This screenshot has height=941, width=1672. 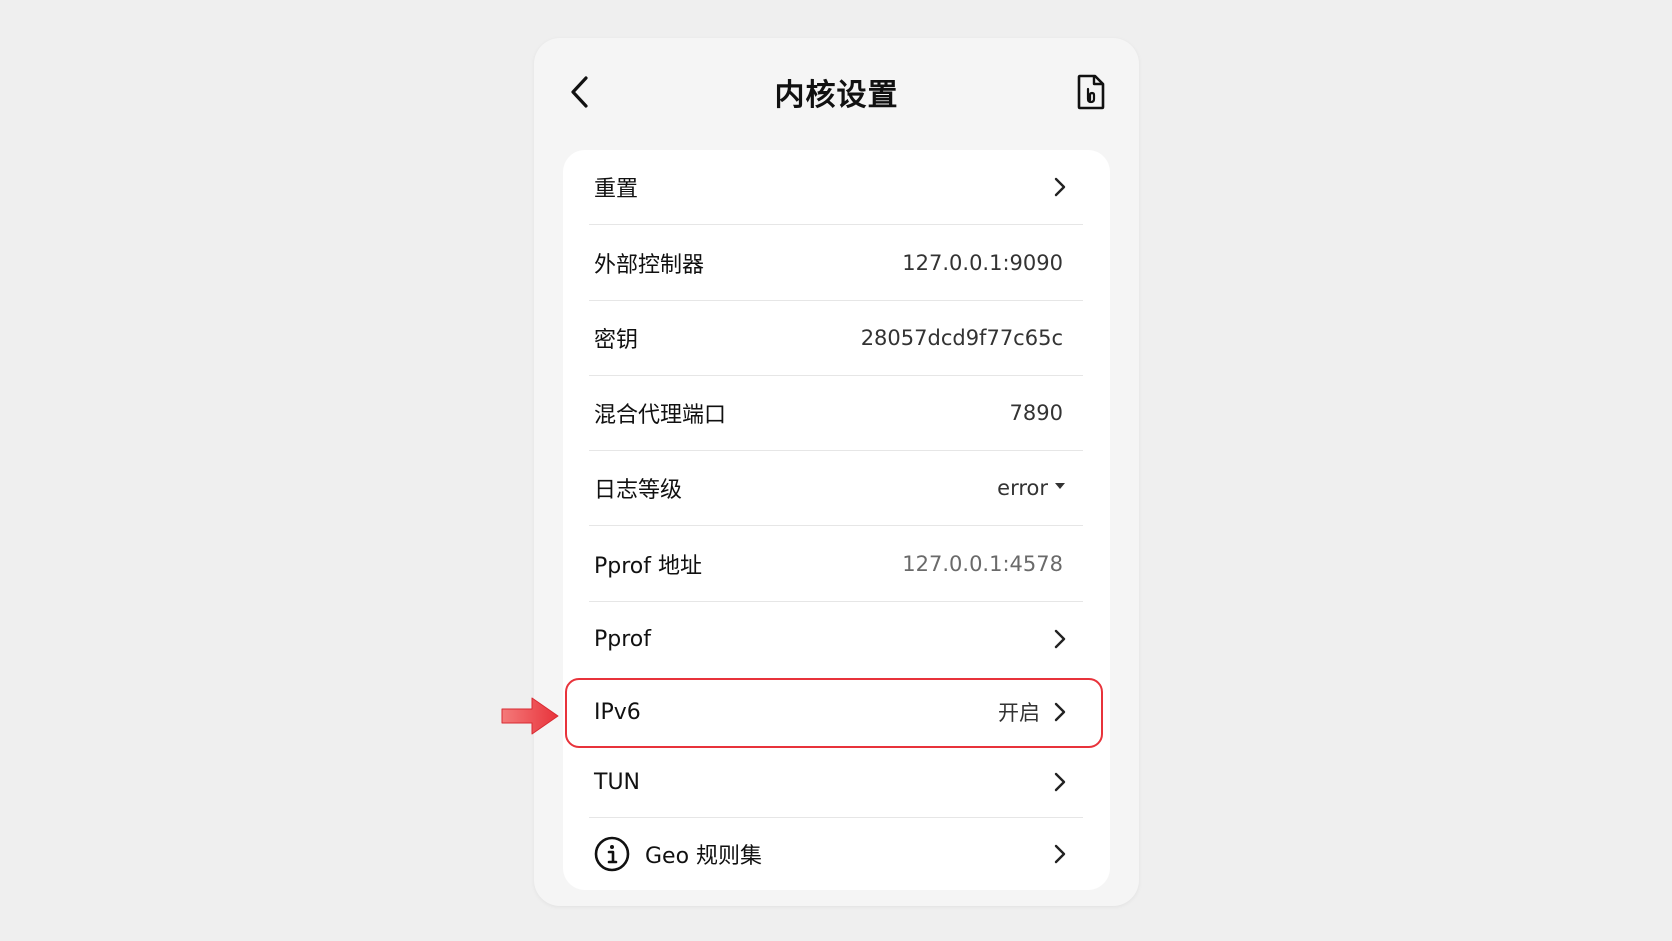 What do you see at coordinates (622, 639) in the screenshot?
I see `row-label: Pprof` at bounding box center [622, 639].